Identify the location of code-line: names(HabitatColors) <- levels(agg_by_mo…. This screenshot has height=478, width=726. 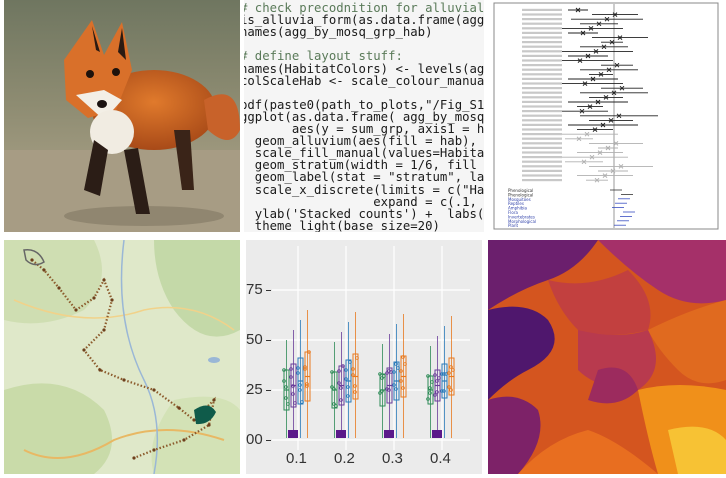
(364, 68).